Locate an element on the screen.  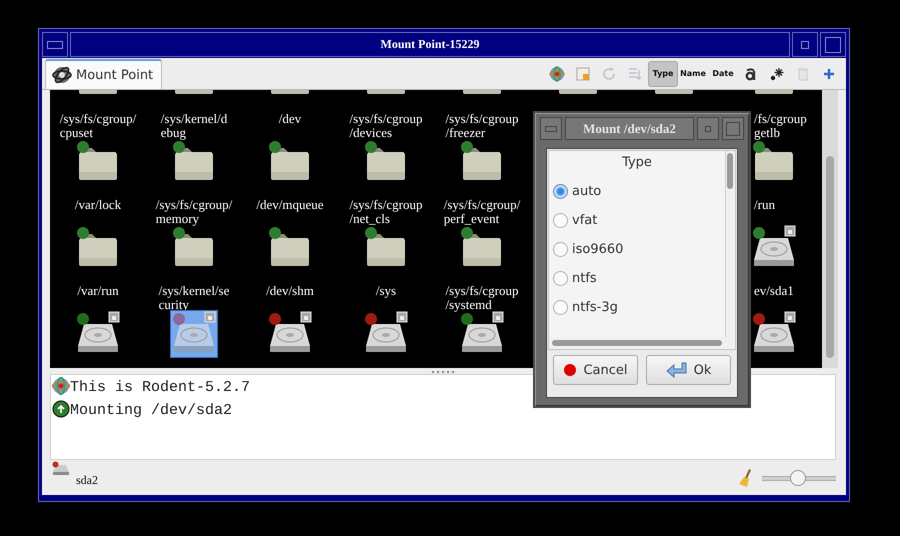
ok-button: Ok is located at coordinates (688, 370).